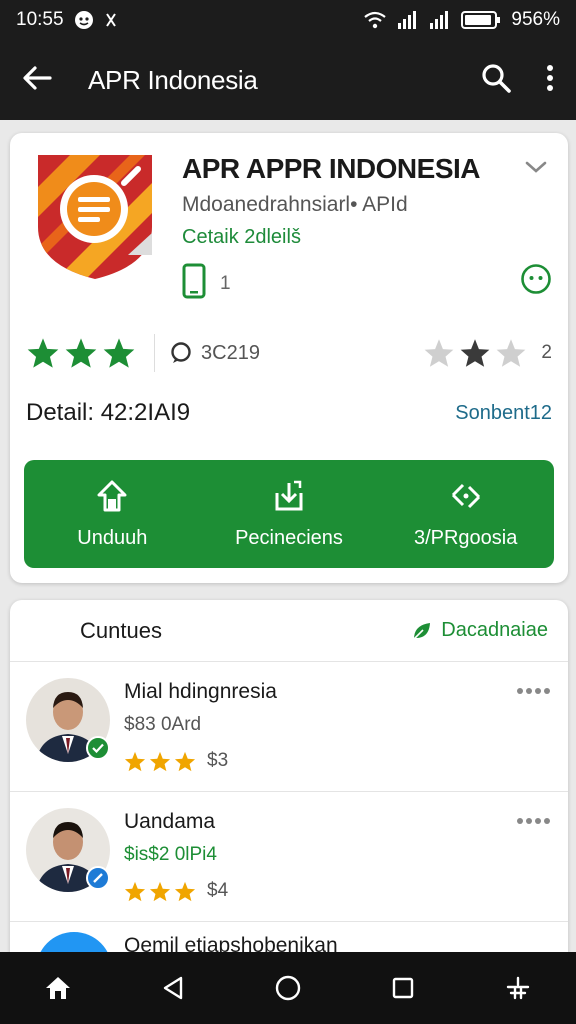 The image size is (576, 1024). Describe the element at coordinates (112, 514) in the screenshot. I see `action-download-button: Unduuh` at that location.